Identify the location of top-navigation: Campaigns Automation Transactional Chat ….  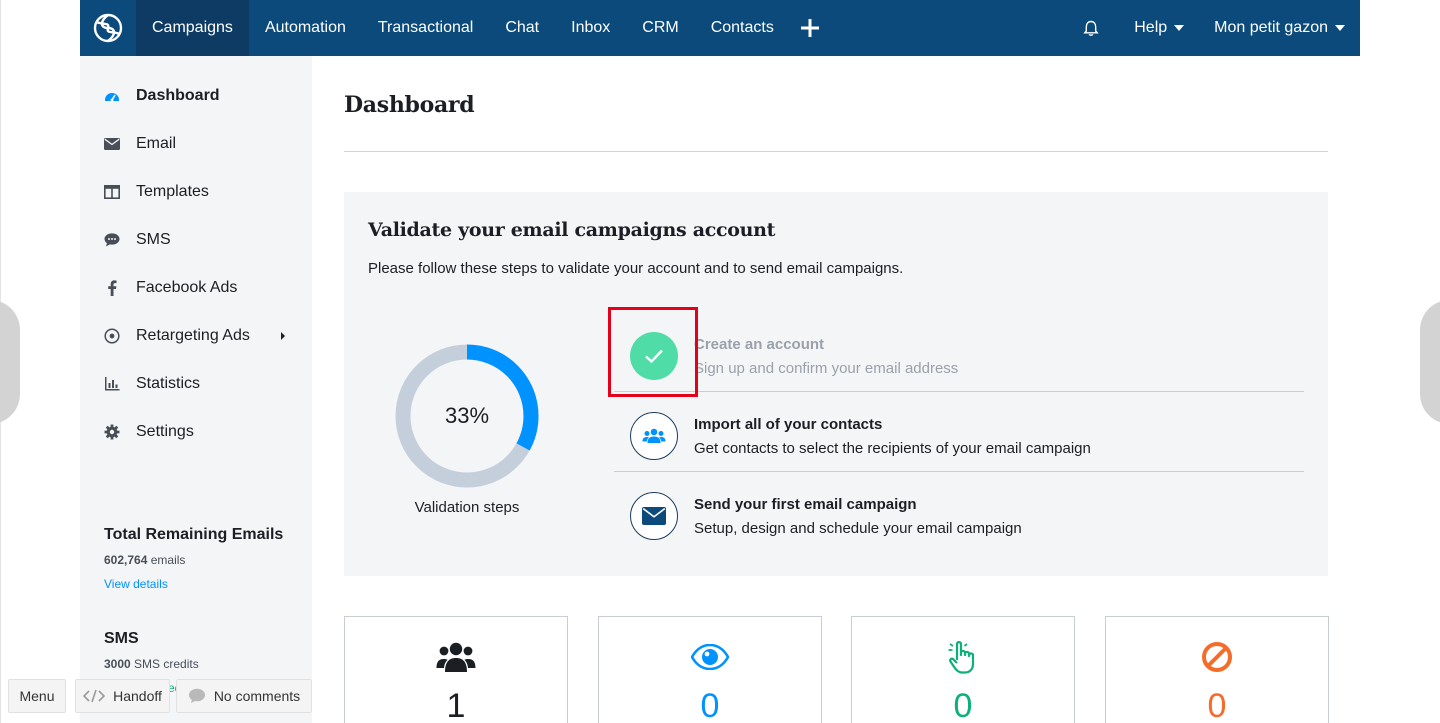
(720, 28).